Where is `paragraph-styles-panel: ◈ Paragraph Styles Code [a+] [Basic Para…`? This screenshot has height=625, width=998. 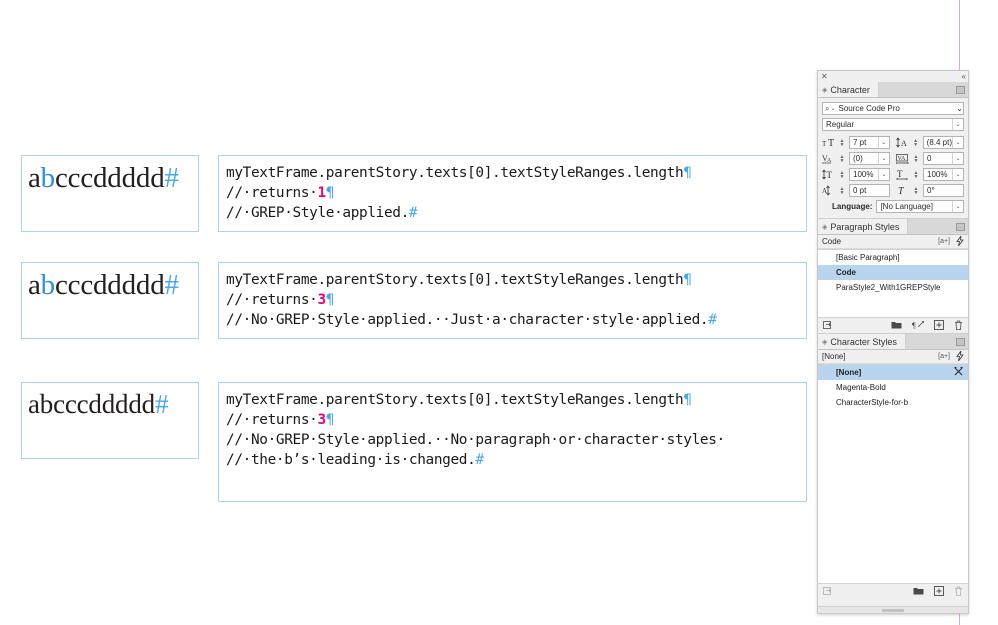 paragraph-styles-panel: ◈ Paragraph Styles Code [a+] [Basic Para… is located at coordinates (893, 275).